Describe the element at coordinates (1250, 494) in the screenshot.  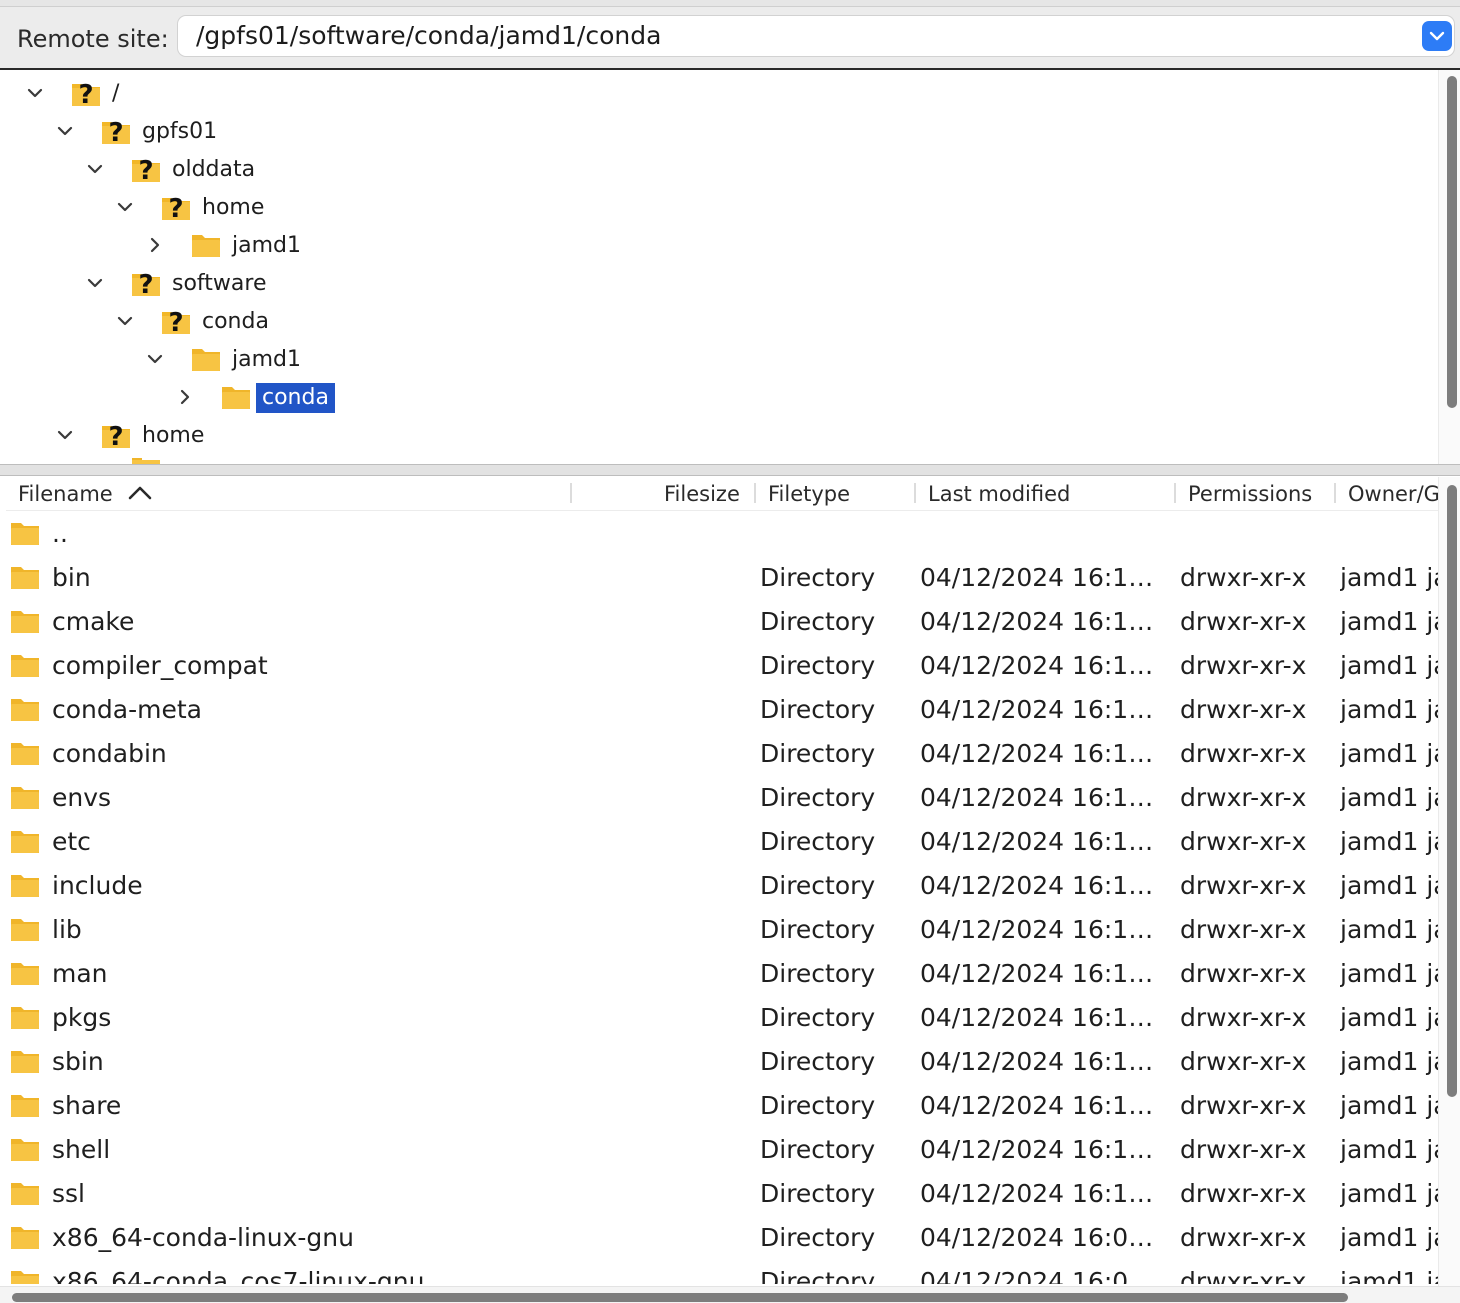
I see `column-header-permissions: Permissions` at that location.